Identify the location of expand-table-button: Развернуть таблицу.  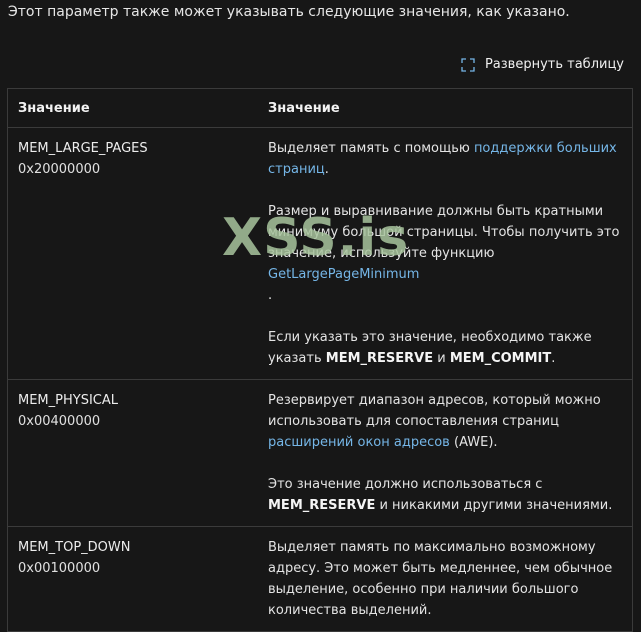
(542, 64).